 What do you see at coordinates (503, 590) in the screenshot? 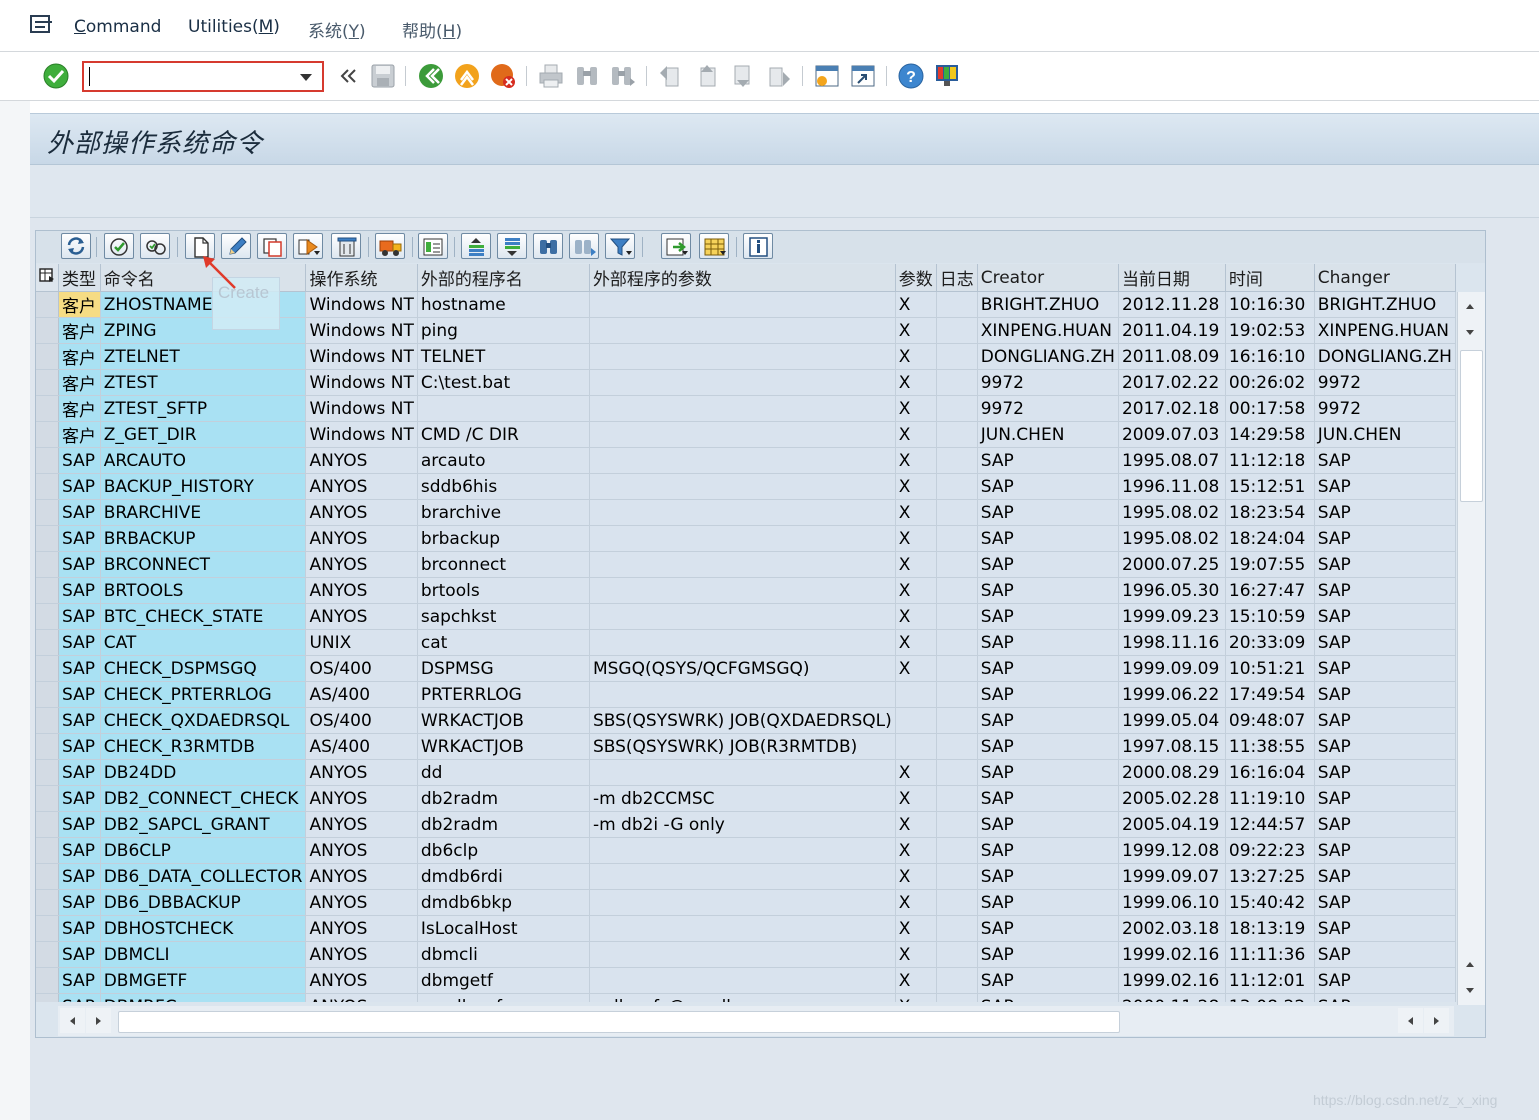
I see `table-cell: brtools` at bounding box center [503, 590].